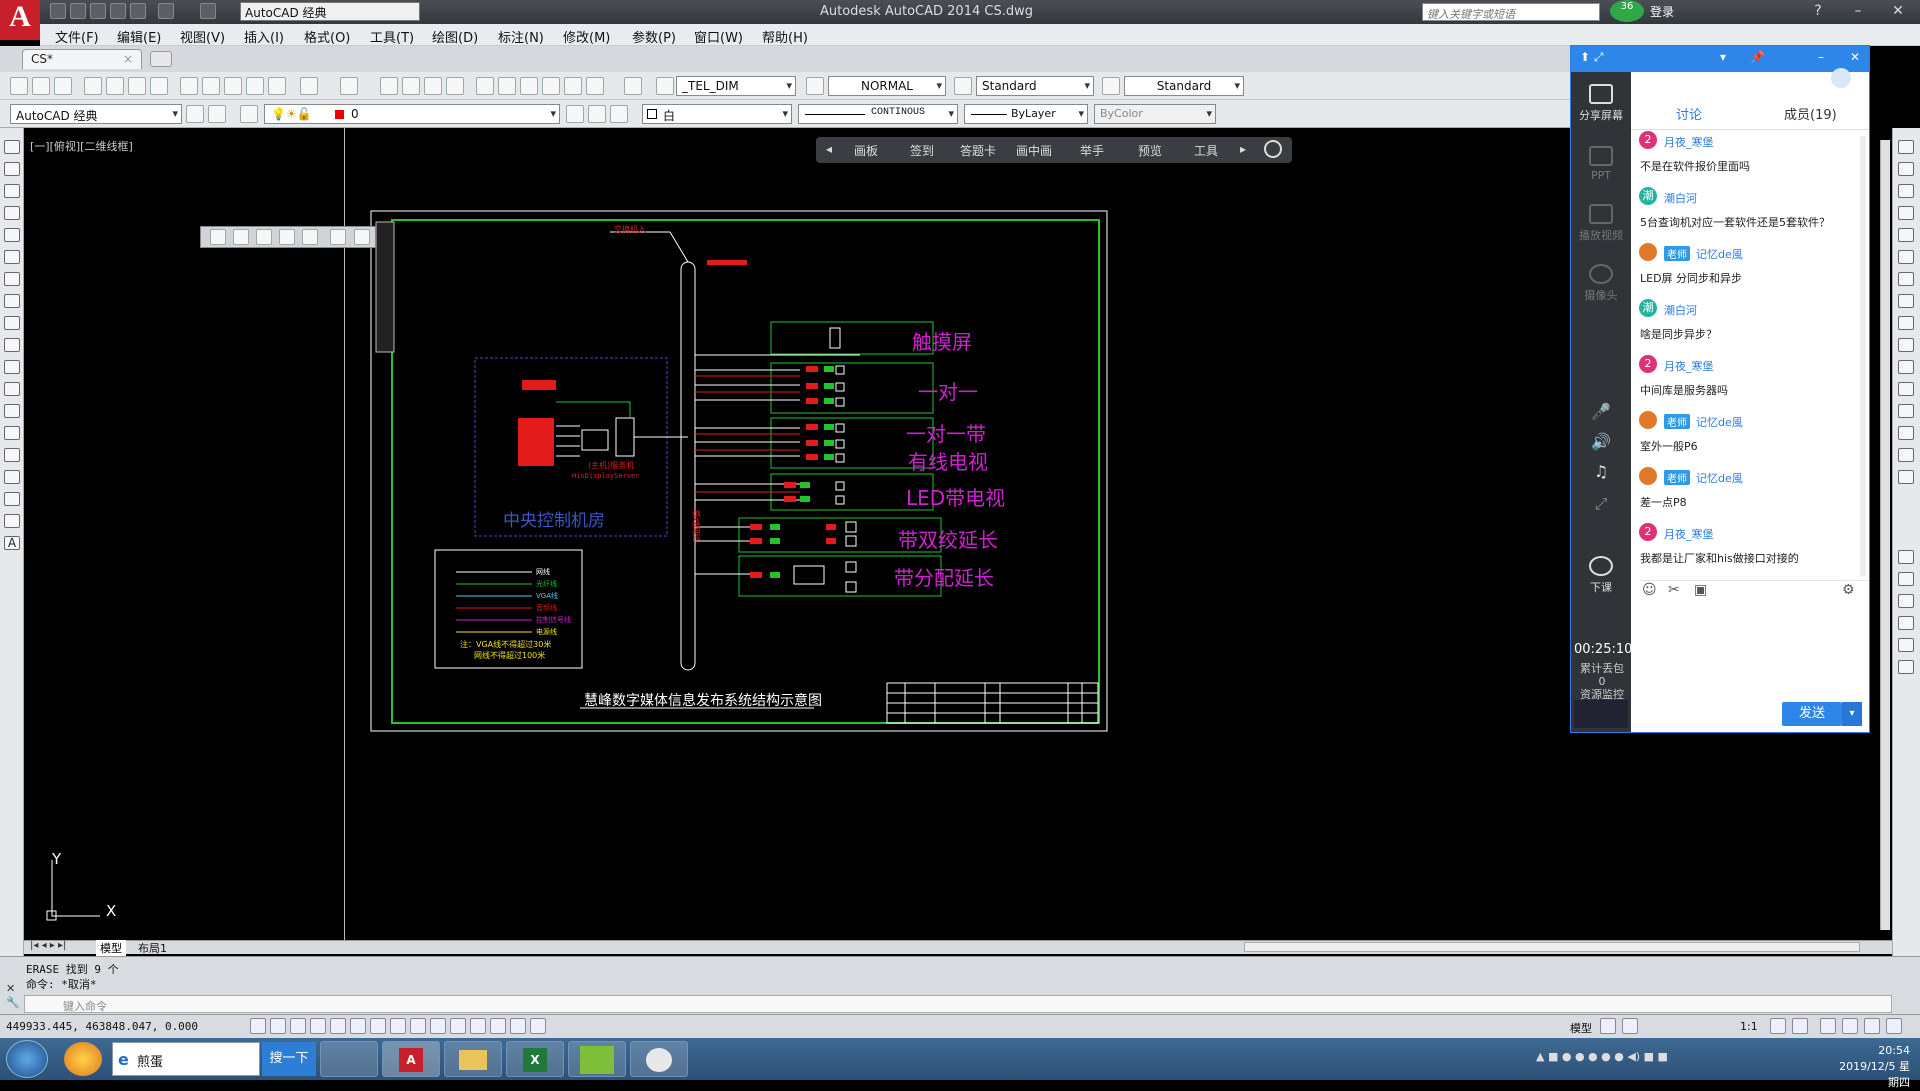  Describe the element at coordinates (72, 969) in the screenshot. I see `command-history-line: ERASE 找到 9 个` at that location.